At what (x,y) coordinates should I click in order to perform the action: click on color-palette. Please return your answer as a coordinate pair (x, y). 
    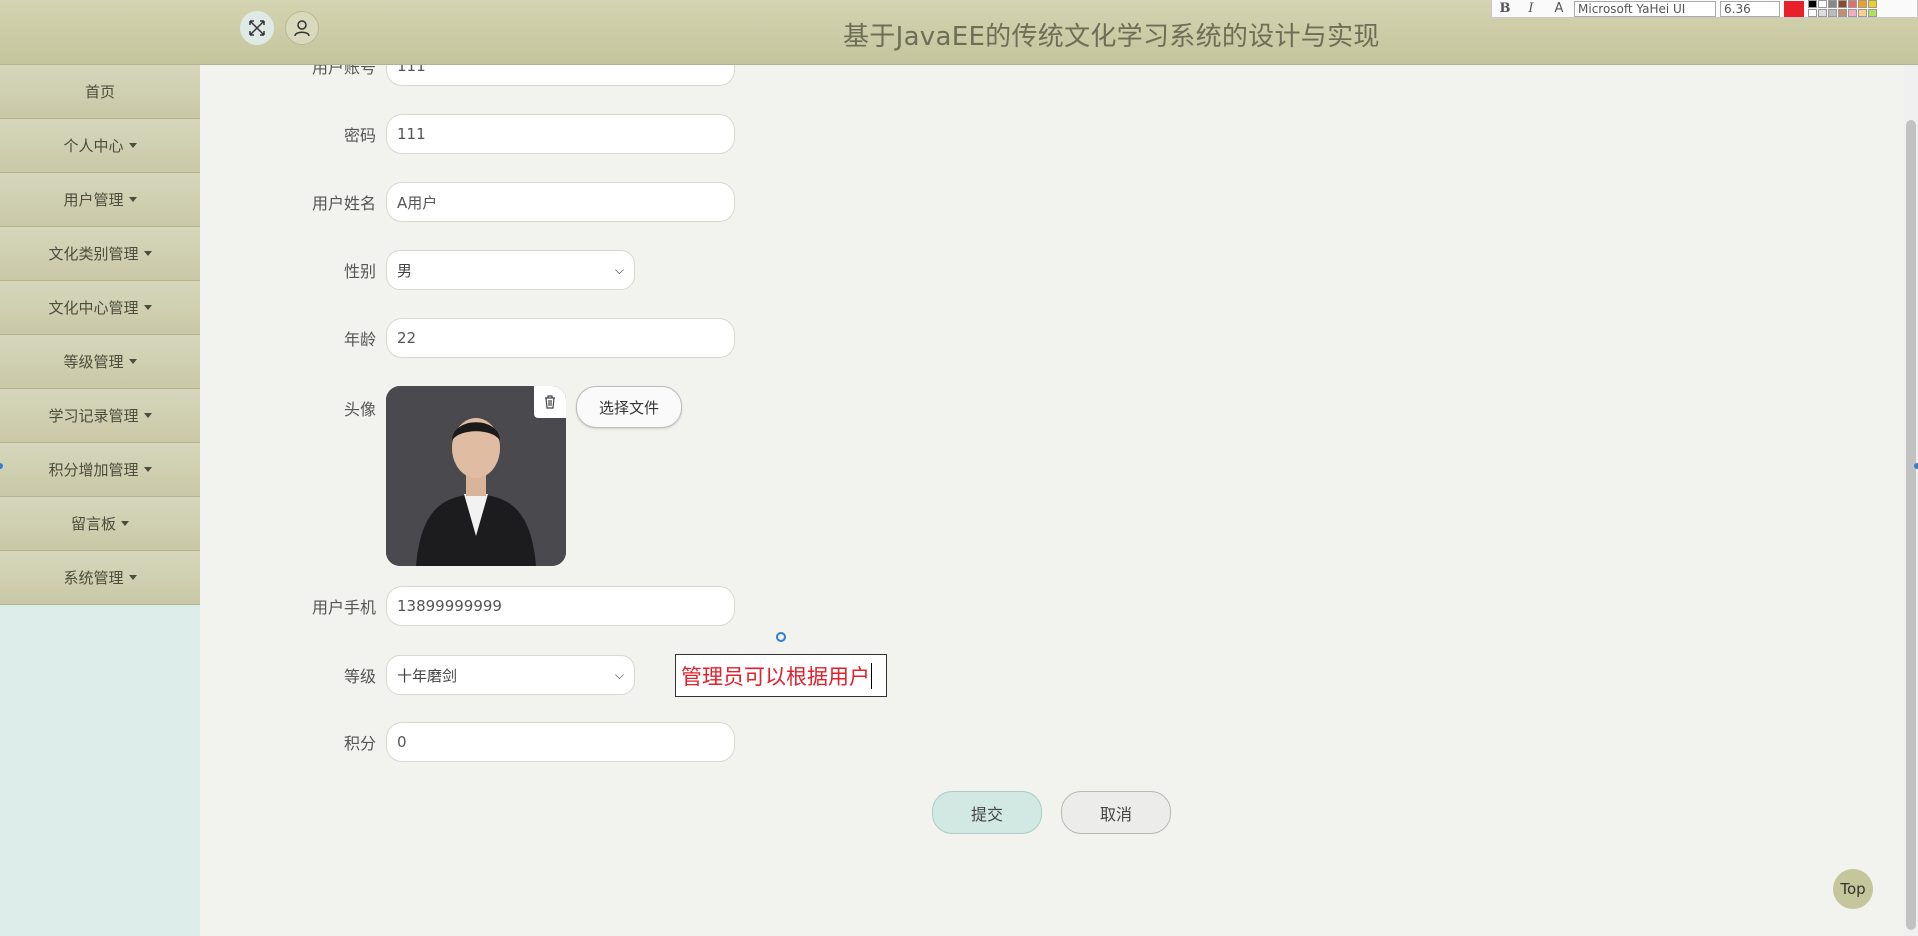
    Looking at the image, I should click on (1842, 8).